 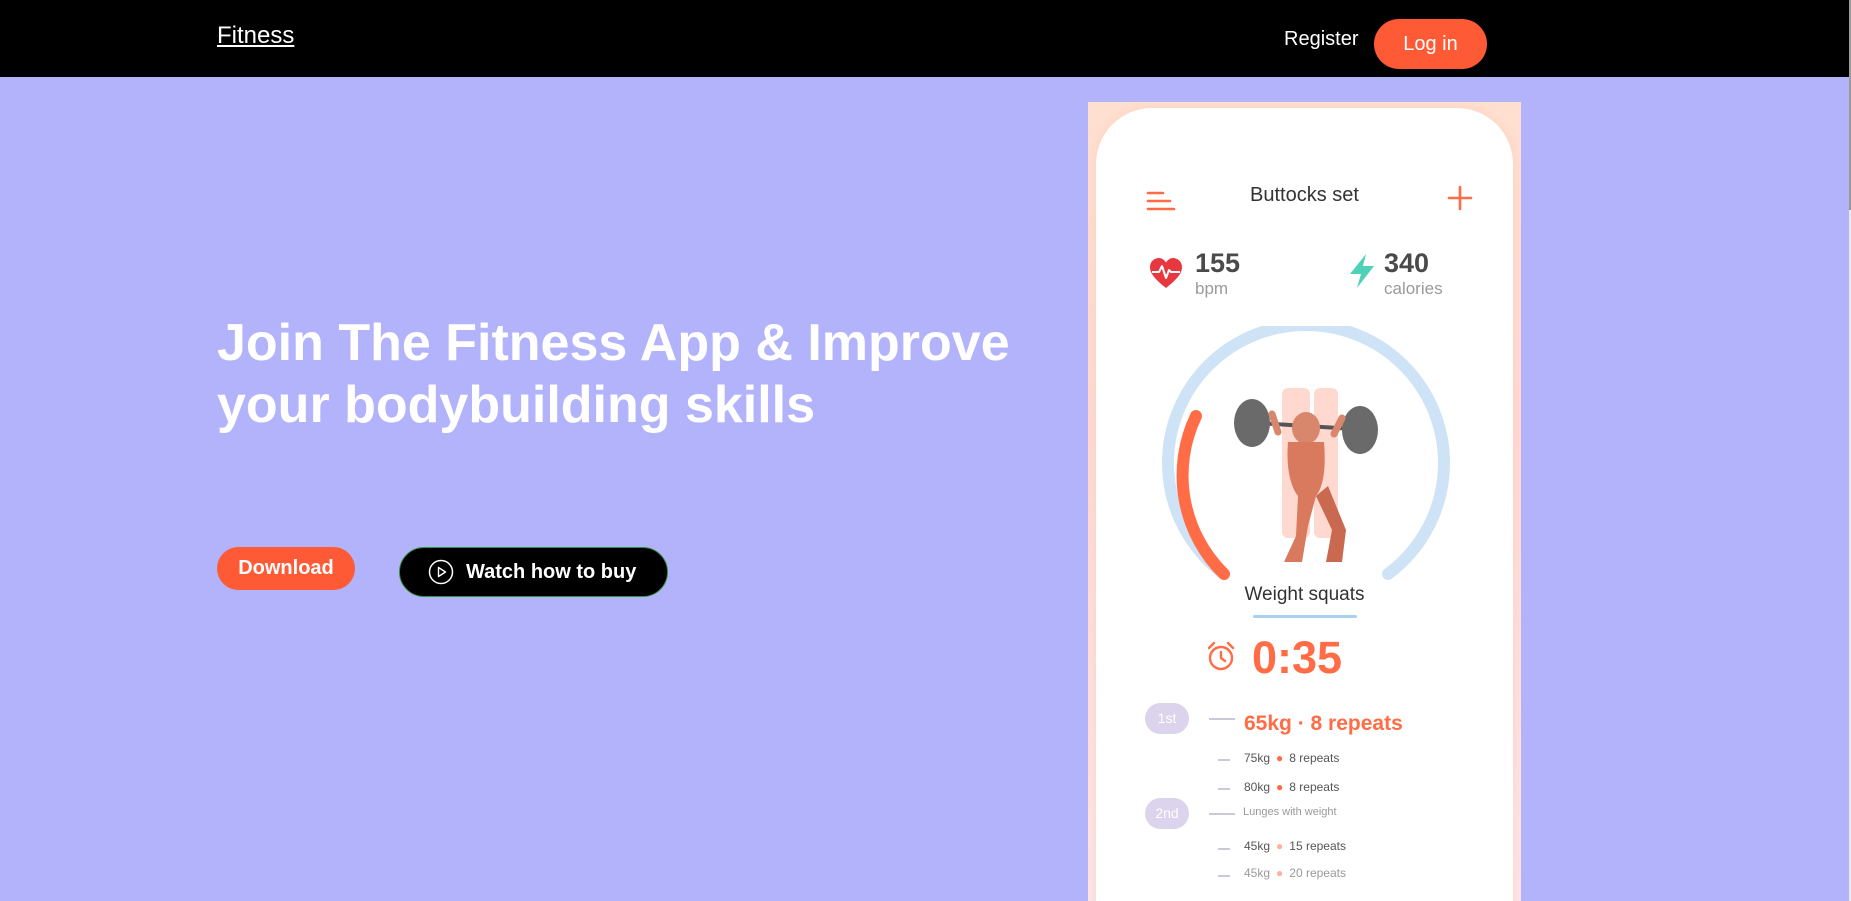 I want to click on set-badge-2nd: 2nd, so click(x=1167, y=813).